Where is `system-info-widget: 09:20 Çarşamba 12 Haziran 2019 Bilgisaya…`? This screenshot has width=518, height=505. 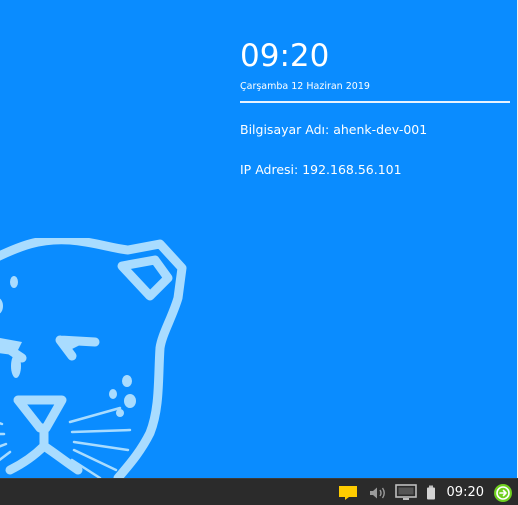 system-info-widget: 09:20 Çarşamba 12 Haziran 2019 Bilgisaya… is located at coordinates (375, 107).